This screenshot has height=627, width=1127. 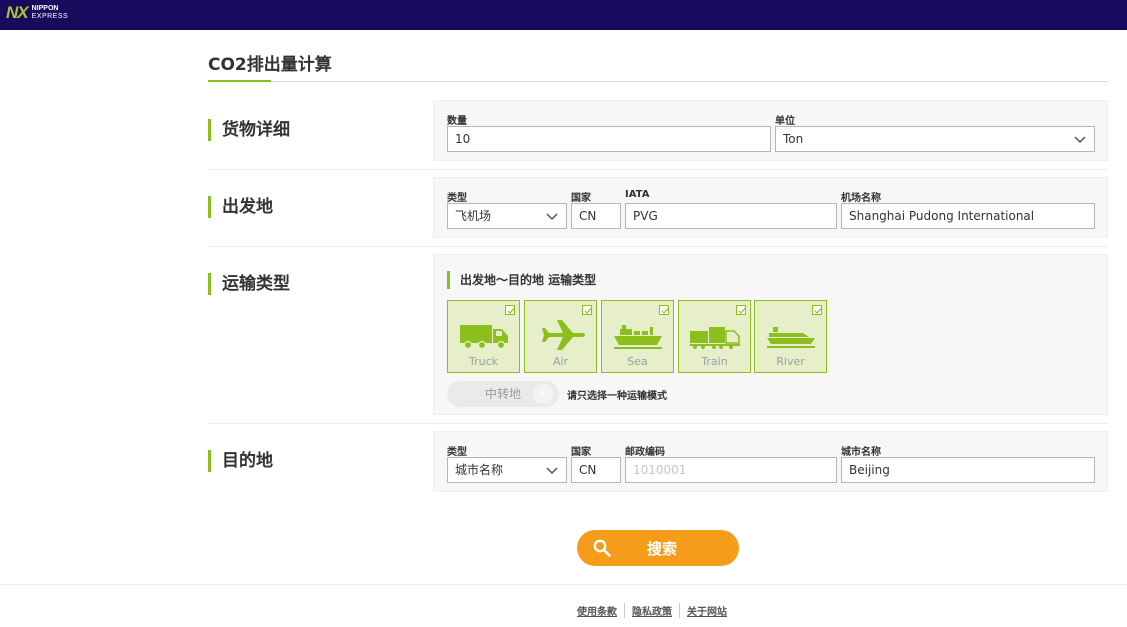 I want to click on search-icon, so click(x=602, y=548).